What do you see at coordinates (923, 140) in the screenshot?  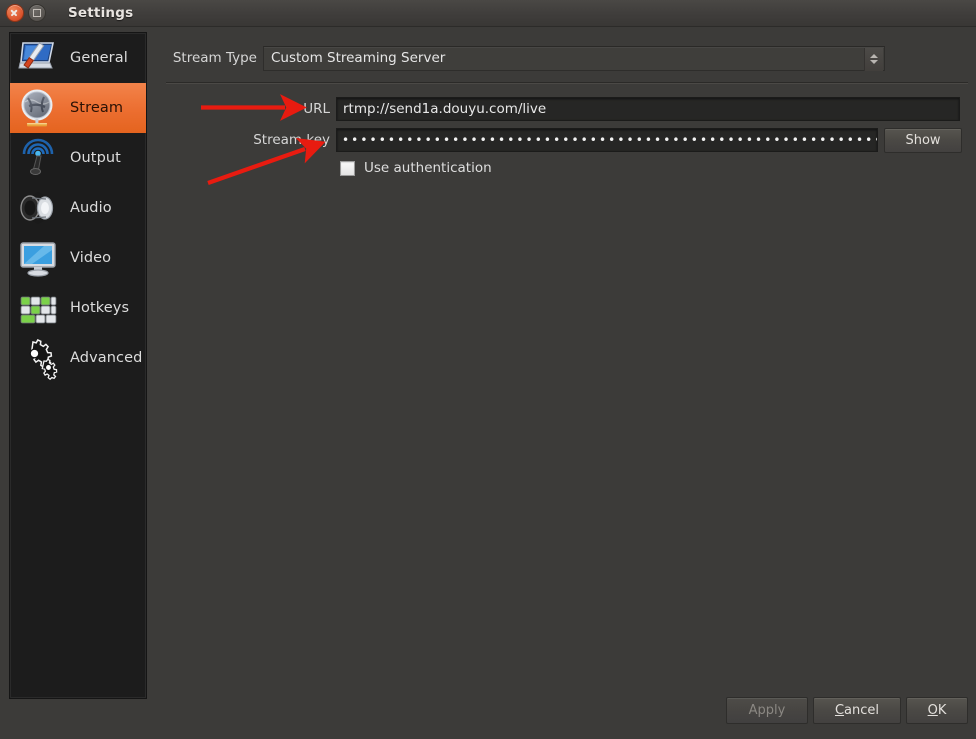 I see `show-stream-key-button: Show` at bounding box center [923, 140].